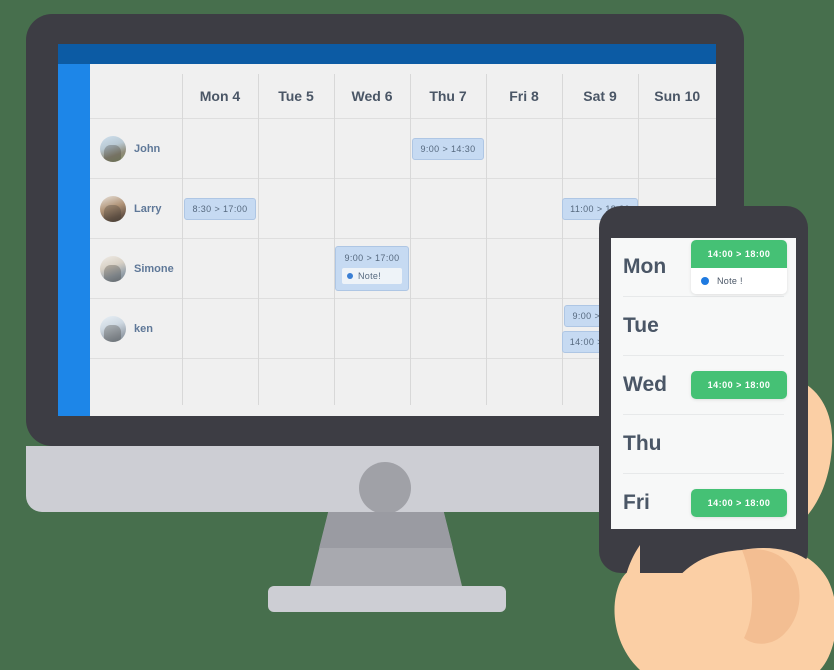  Describe the element at coordinates (74, 240) in the screenshot. I see `app-sidebar` at that location.